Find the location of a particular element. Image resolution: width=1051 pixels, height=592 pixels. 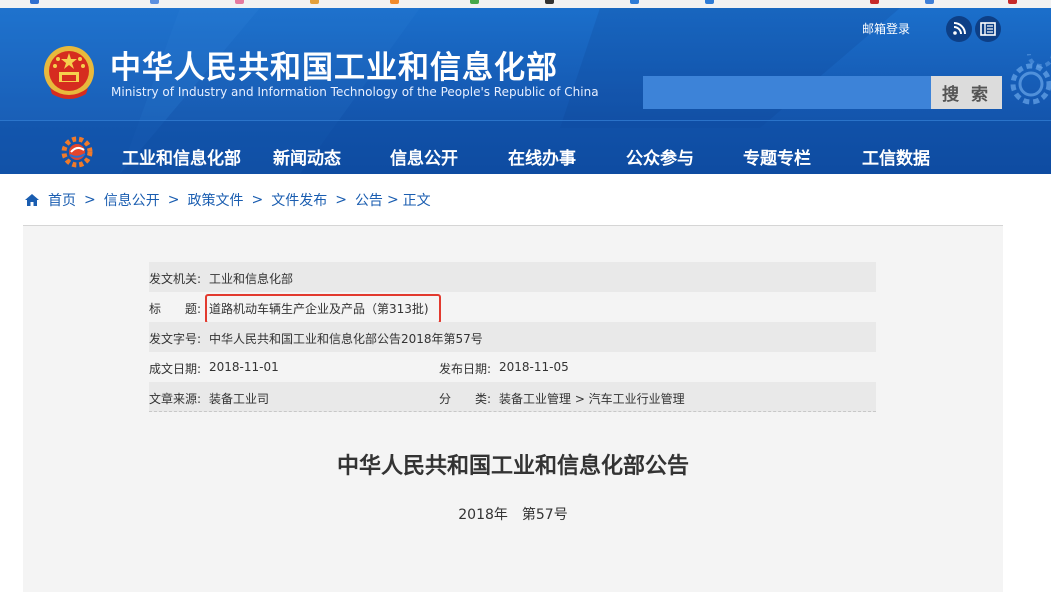

national-emblem-icon is located at coordinates (69, 72).